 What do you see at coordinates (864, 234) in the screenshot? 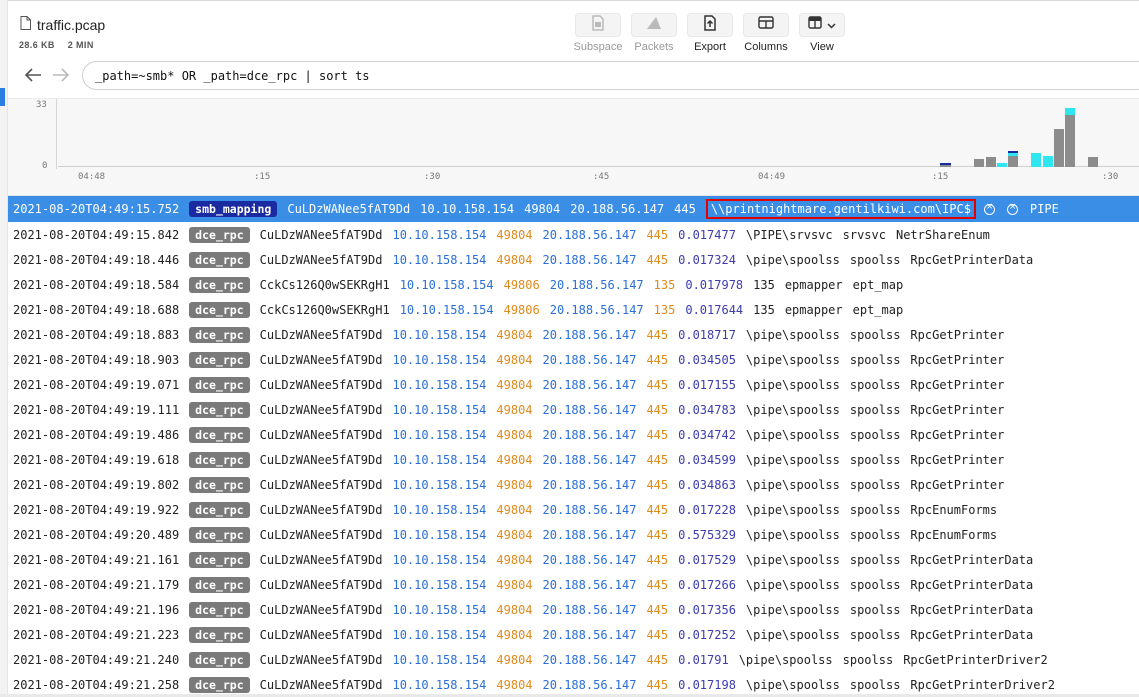
I see `endpoint-cell: srvsvc` at bounding box center [864, 234].